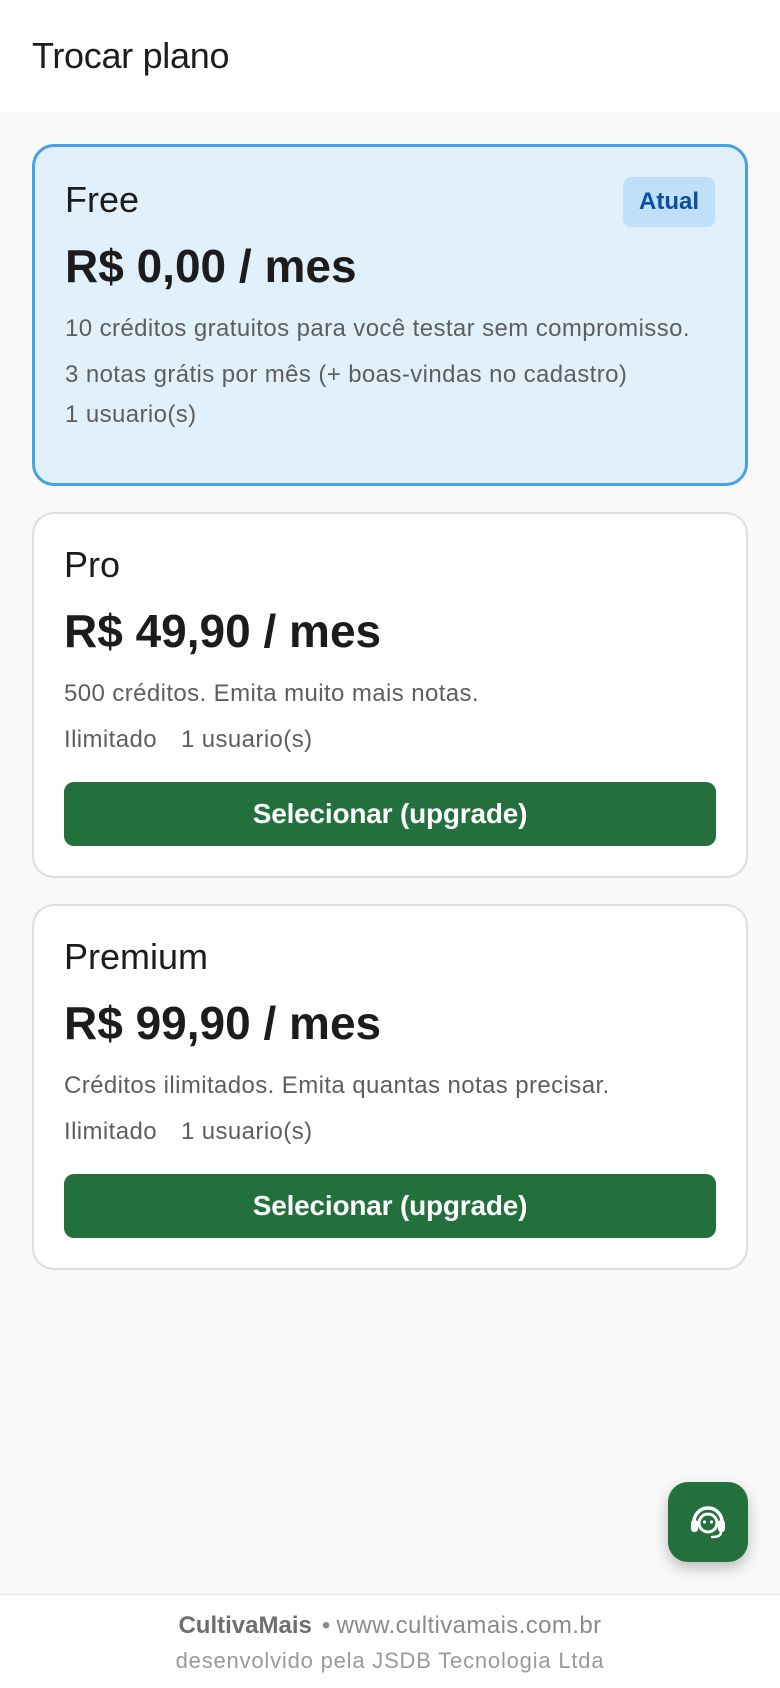  Describe the element at coordinates (390, 814) in the screenshot. I see `select-pro-button: Selecionar (upgrade)` at that location.